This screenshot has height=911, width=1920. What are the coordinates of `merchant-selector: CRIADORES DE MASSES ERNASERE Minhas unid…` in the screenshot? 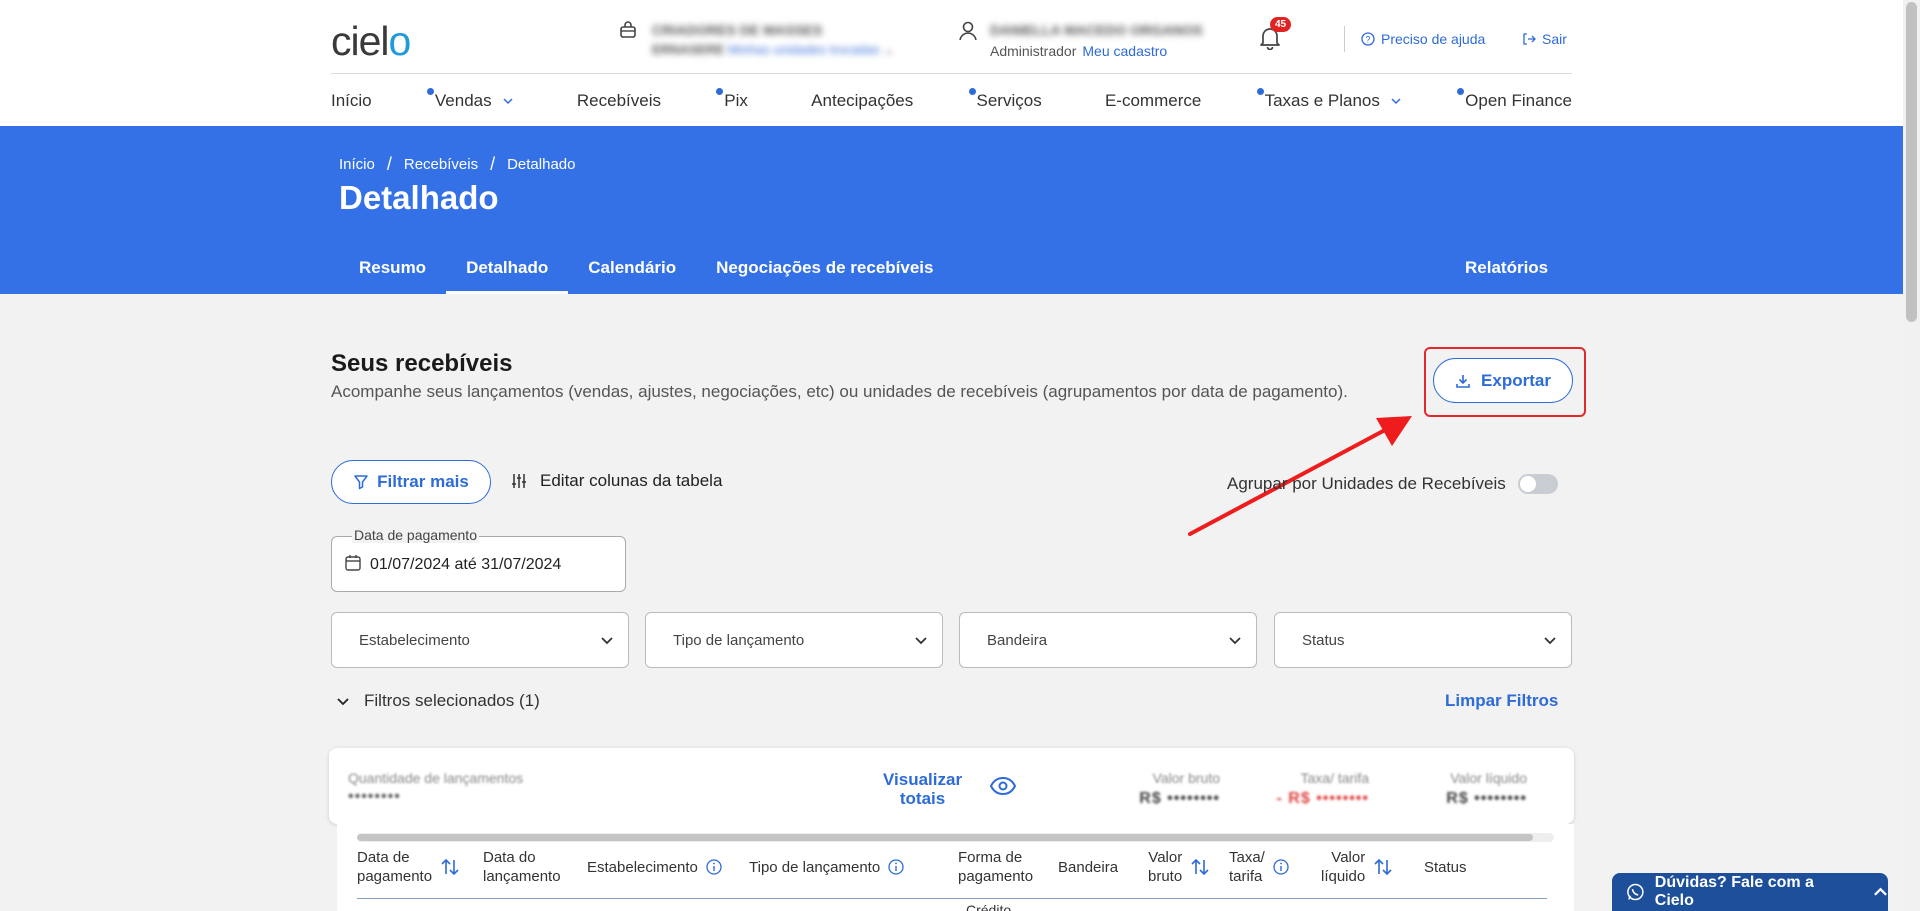 It's located at (756, 39).